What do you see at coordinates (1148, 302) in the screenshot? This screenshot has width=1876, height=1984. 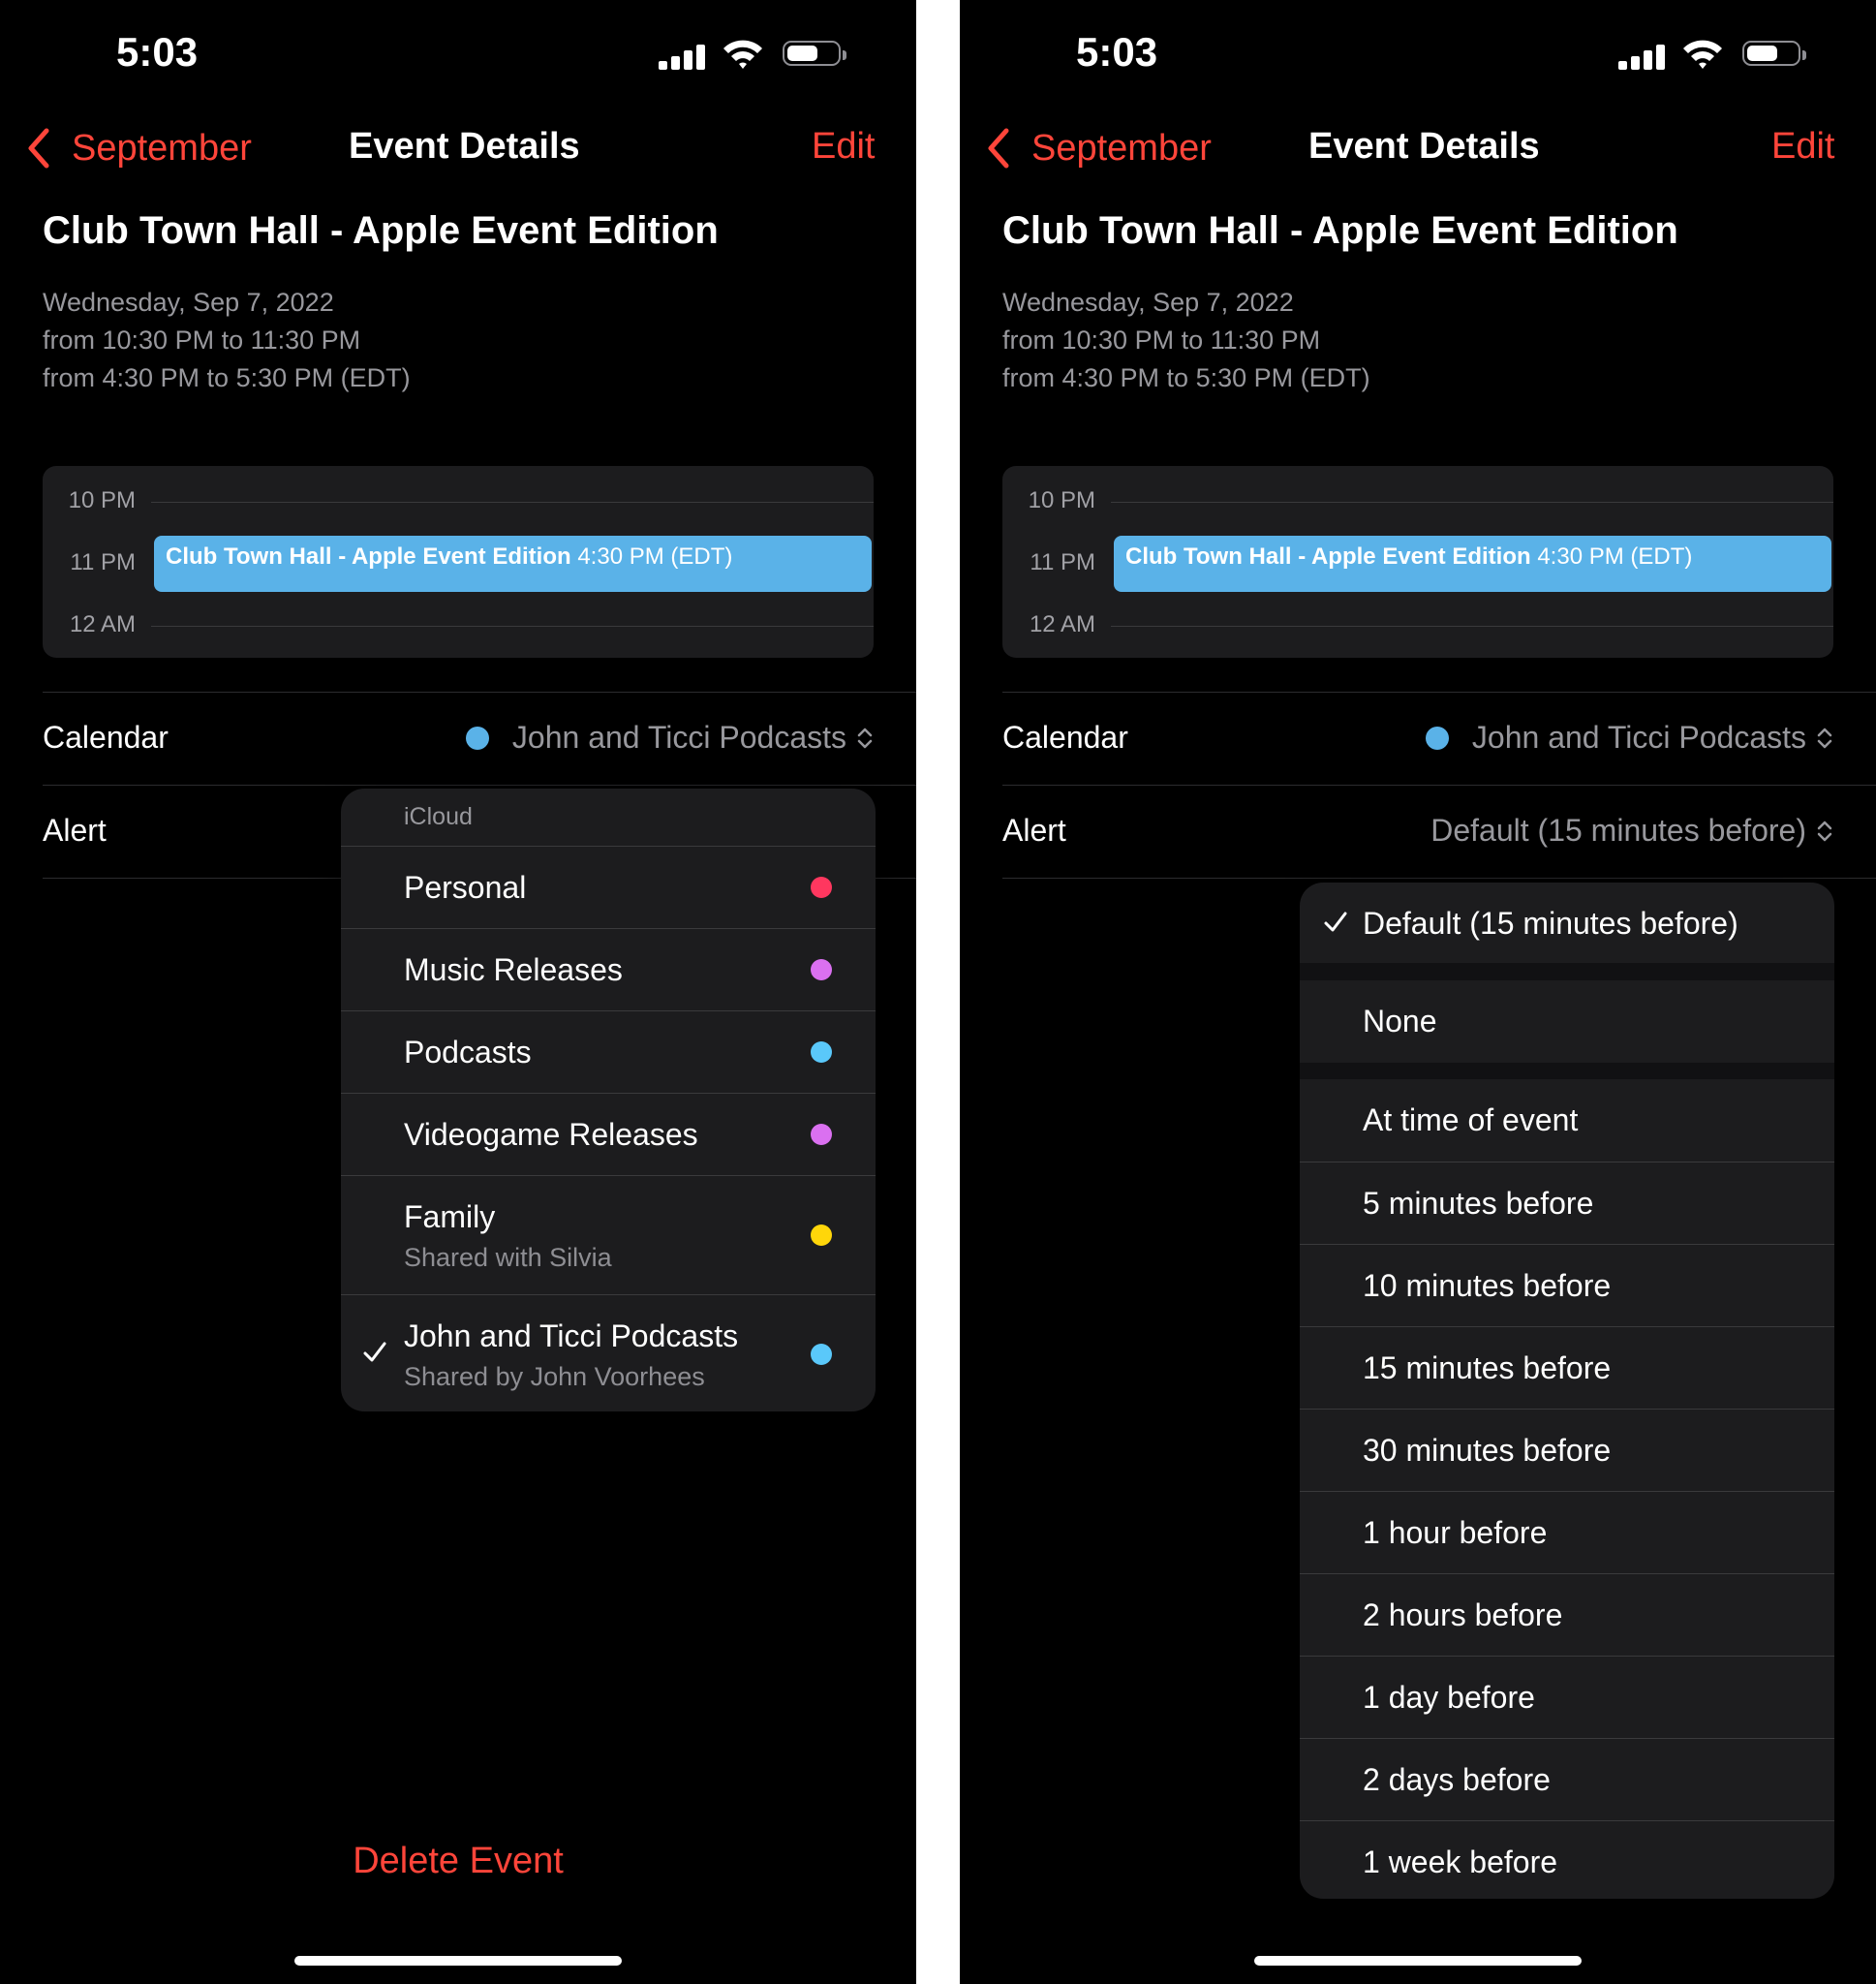 I see `event-date: Wednesday, Sep 7, 2022` at bounding box center [1148, 302].